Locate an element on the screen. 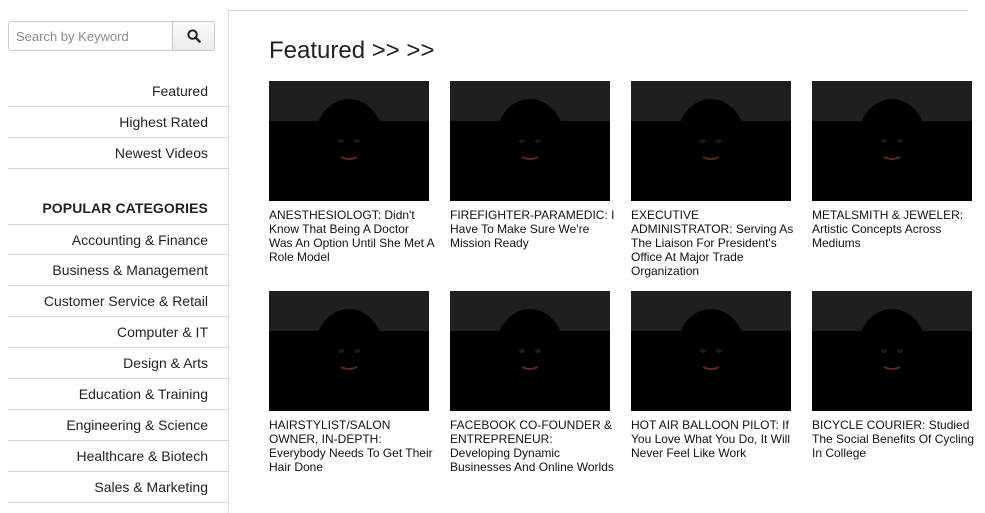 The width and height of the screenshot is (985, 513). category-item-healthcare-biotech: Healthcare & Biotech is located at coordinates (118, 456).